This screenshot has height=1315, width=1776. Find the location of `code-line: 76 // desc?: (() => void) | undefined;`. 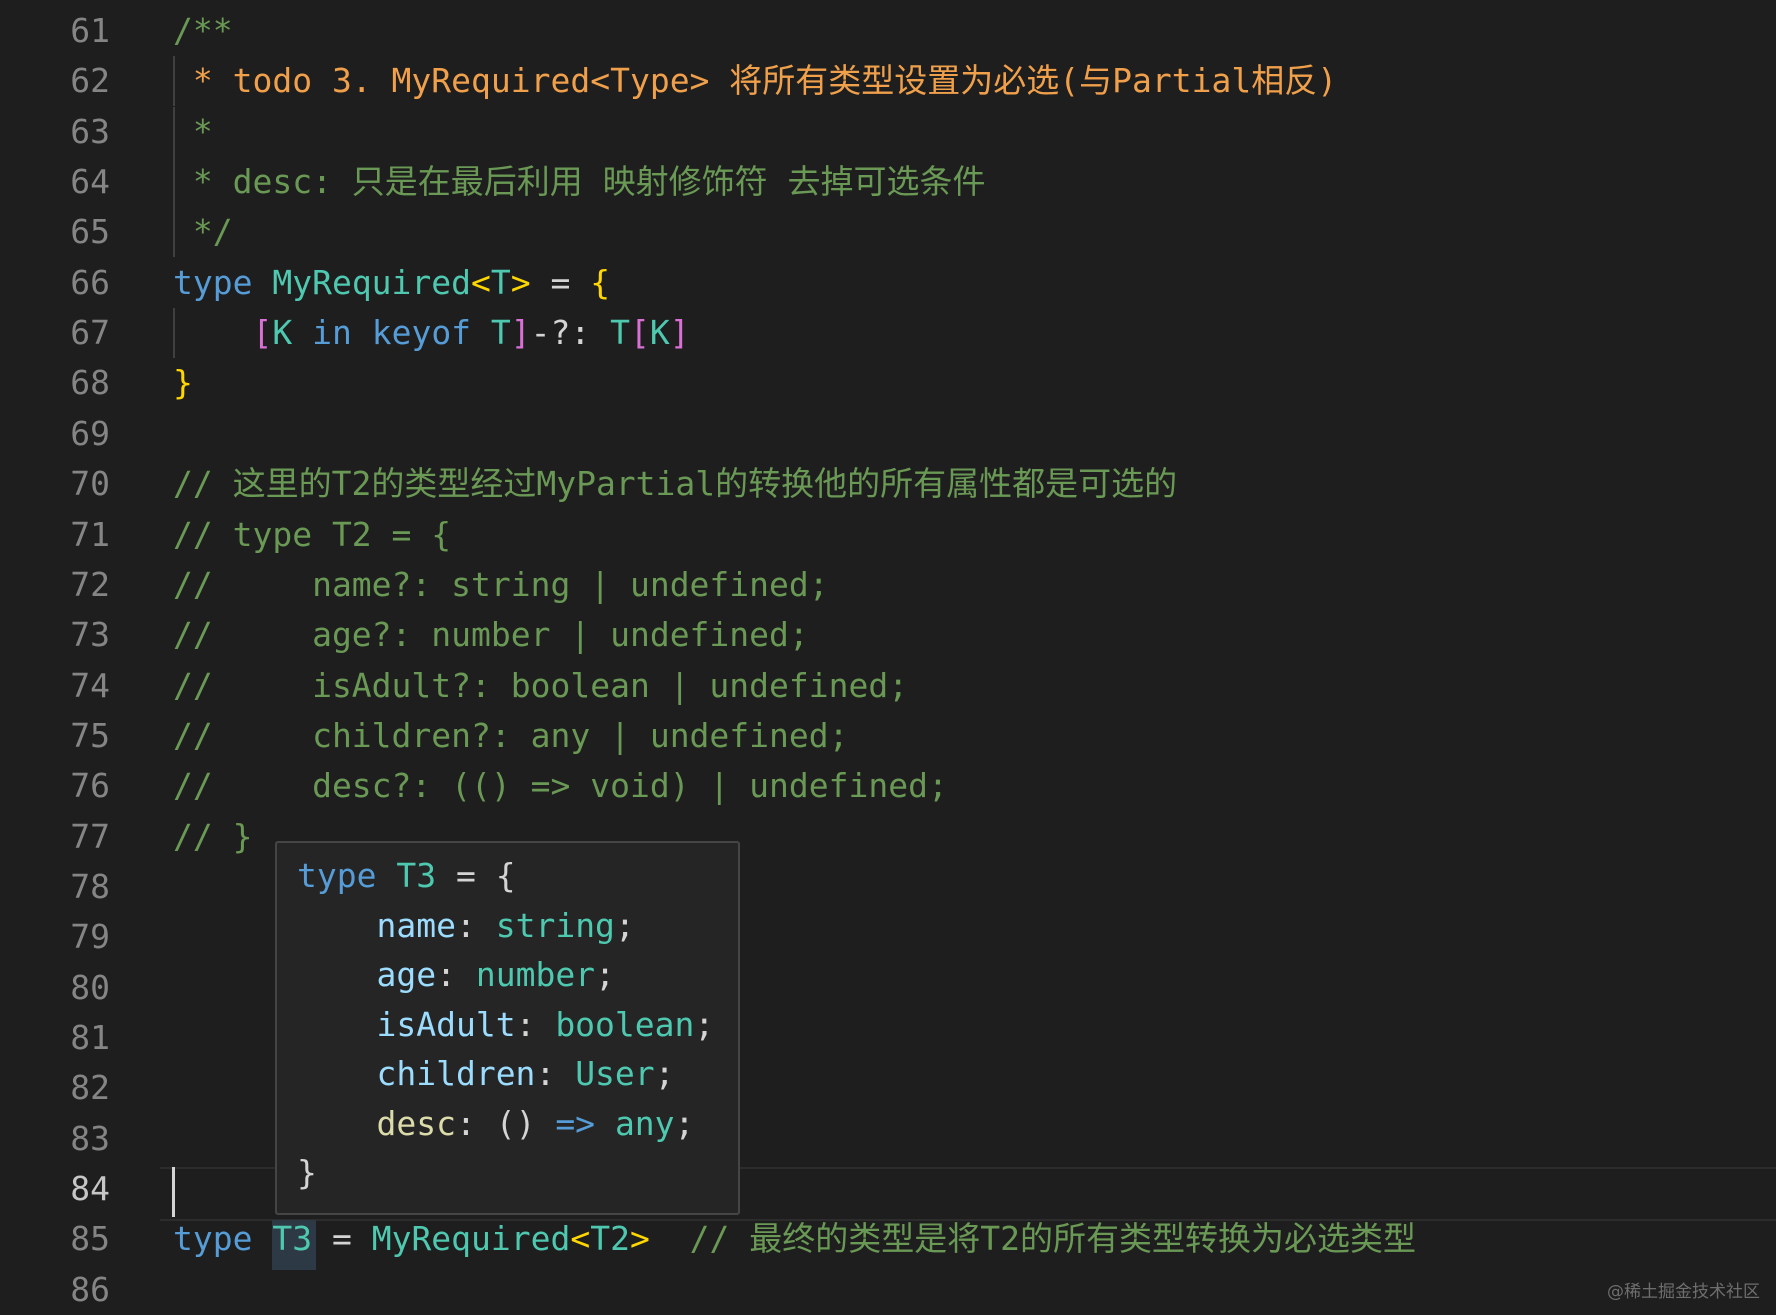

code-line: 76 // desc?: (() => void) | undefined; is located at coordinates (888, 786).